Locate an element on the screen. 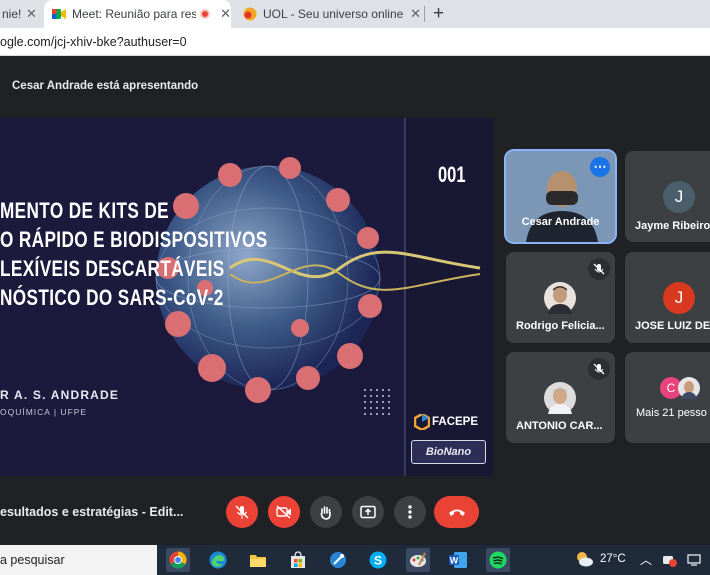 This screenshot has height=575, width=710. tab-label: UOL - Seu universo online is located at coordinates (333, 14).